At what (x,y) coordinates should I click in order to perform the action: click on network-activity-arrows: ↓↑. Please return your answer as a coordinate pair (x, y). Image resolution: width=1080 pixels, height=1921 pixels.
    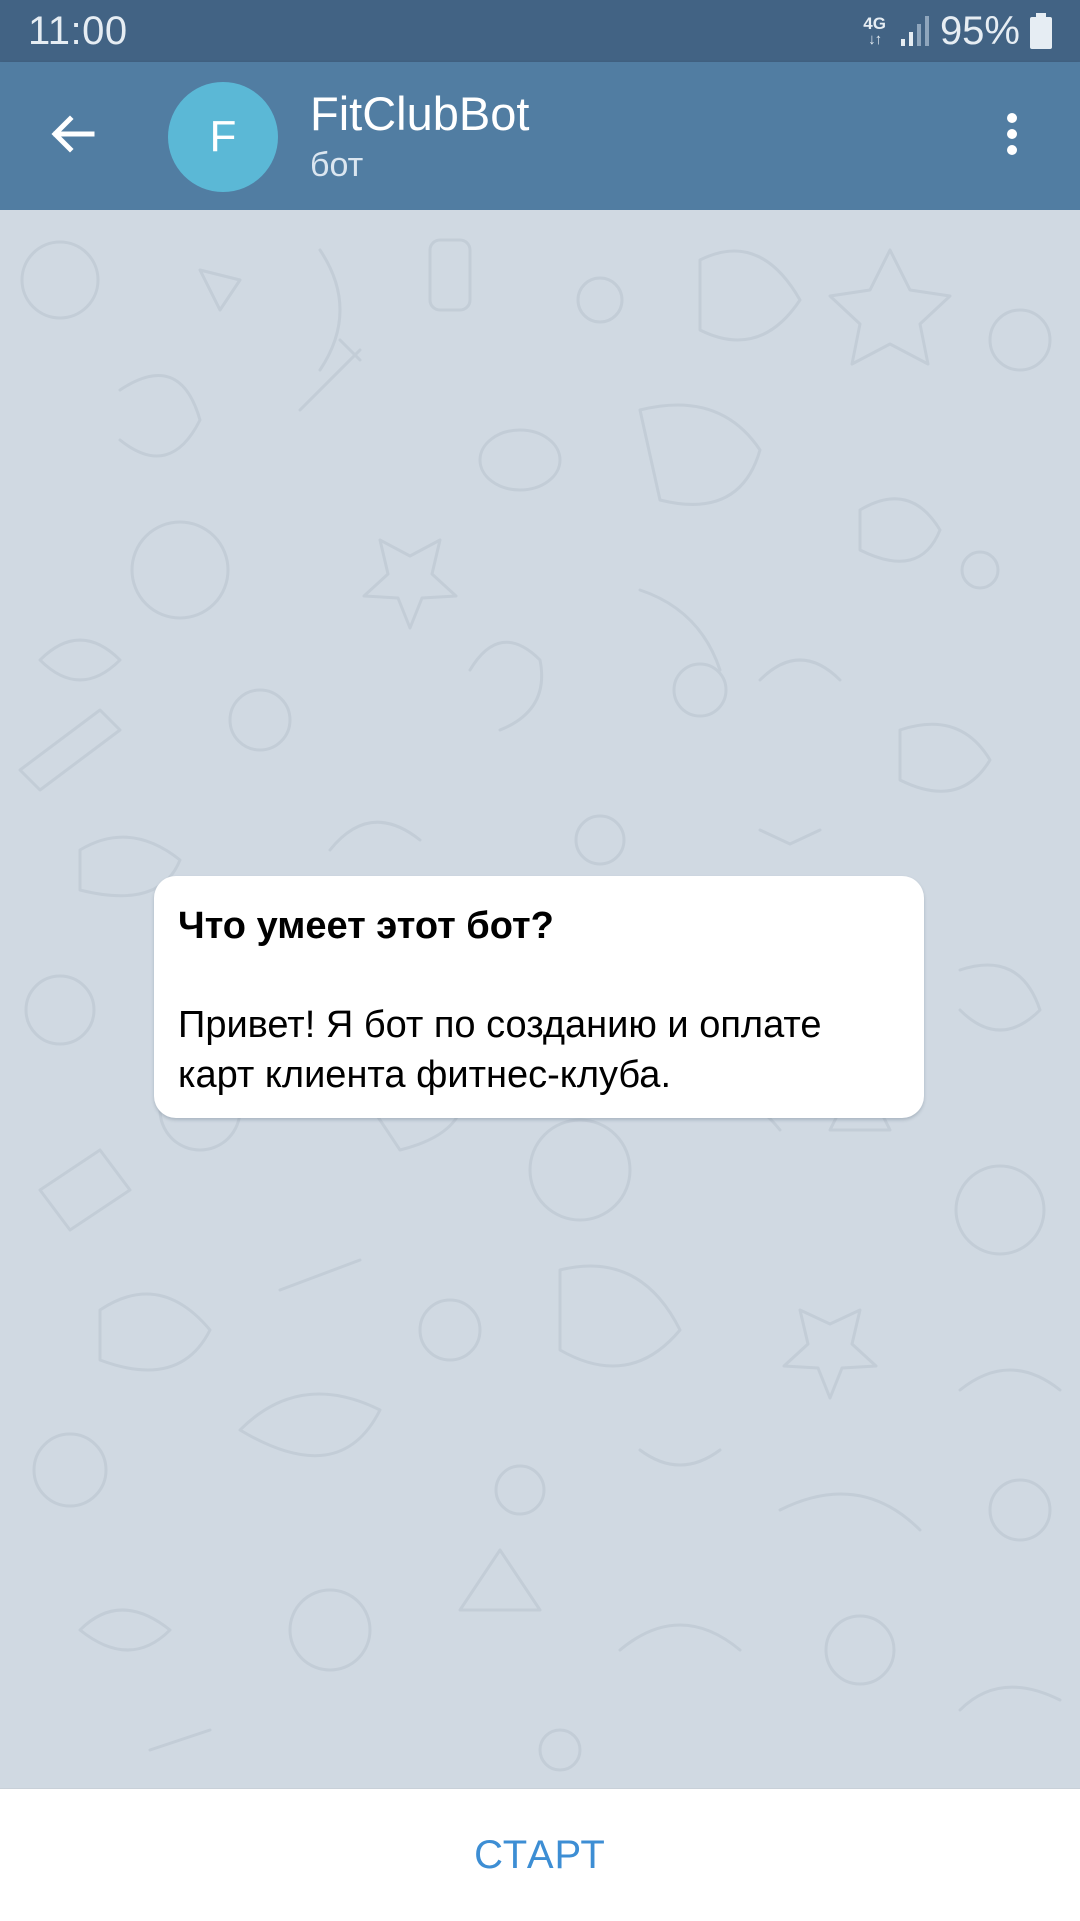
    Looking at the image, I should click on (875, 39).